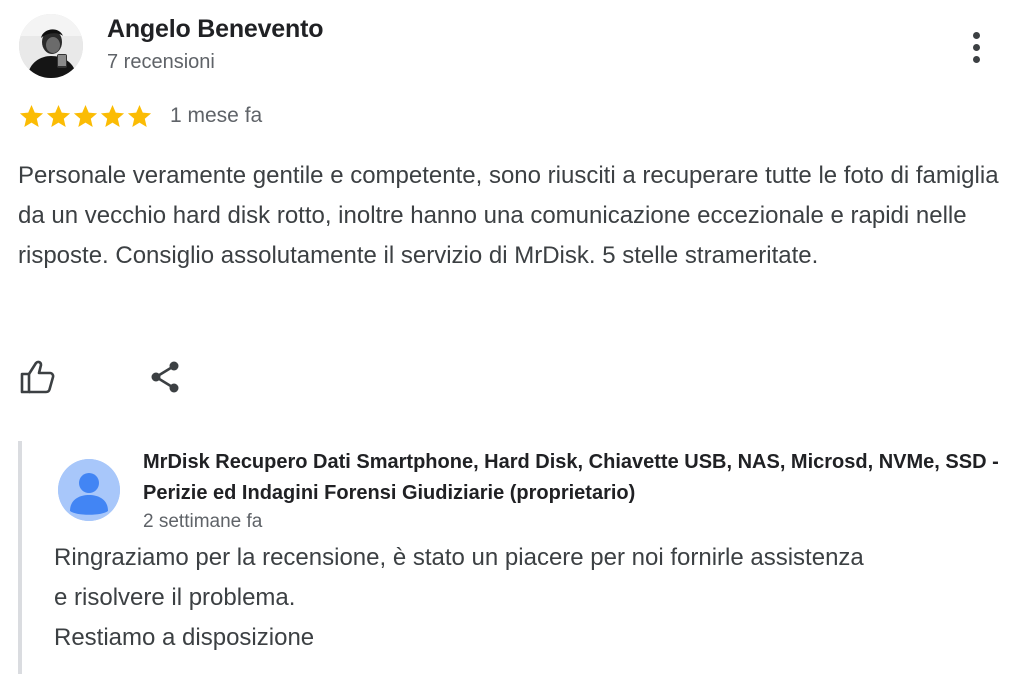 The height and width of the screenshot is (688, 1014). Describe the element at coordinates (203, 521) in the screenshot. I see `reply-date: 2 settimane fa` at that location.